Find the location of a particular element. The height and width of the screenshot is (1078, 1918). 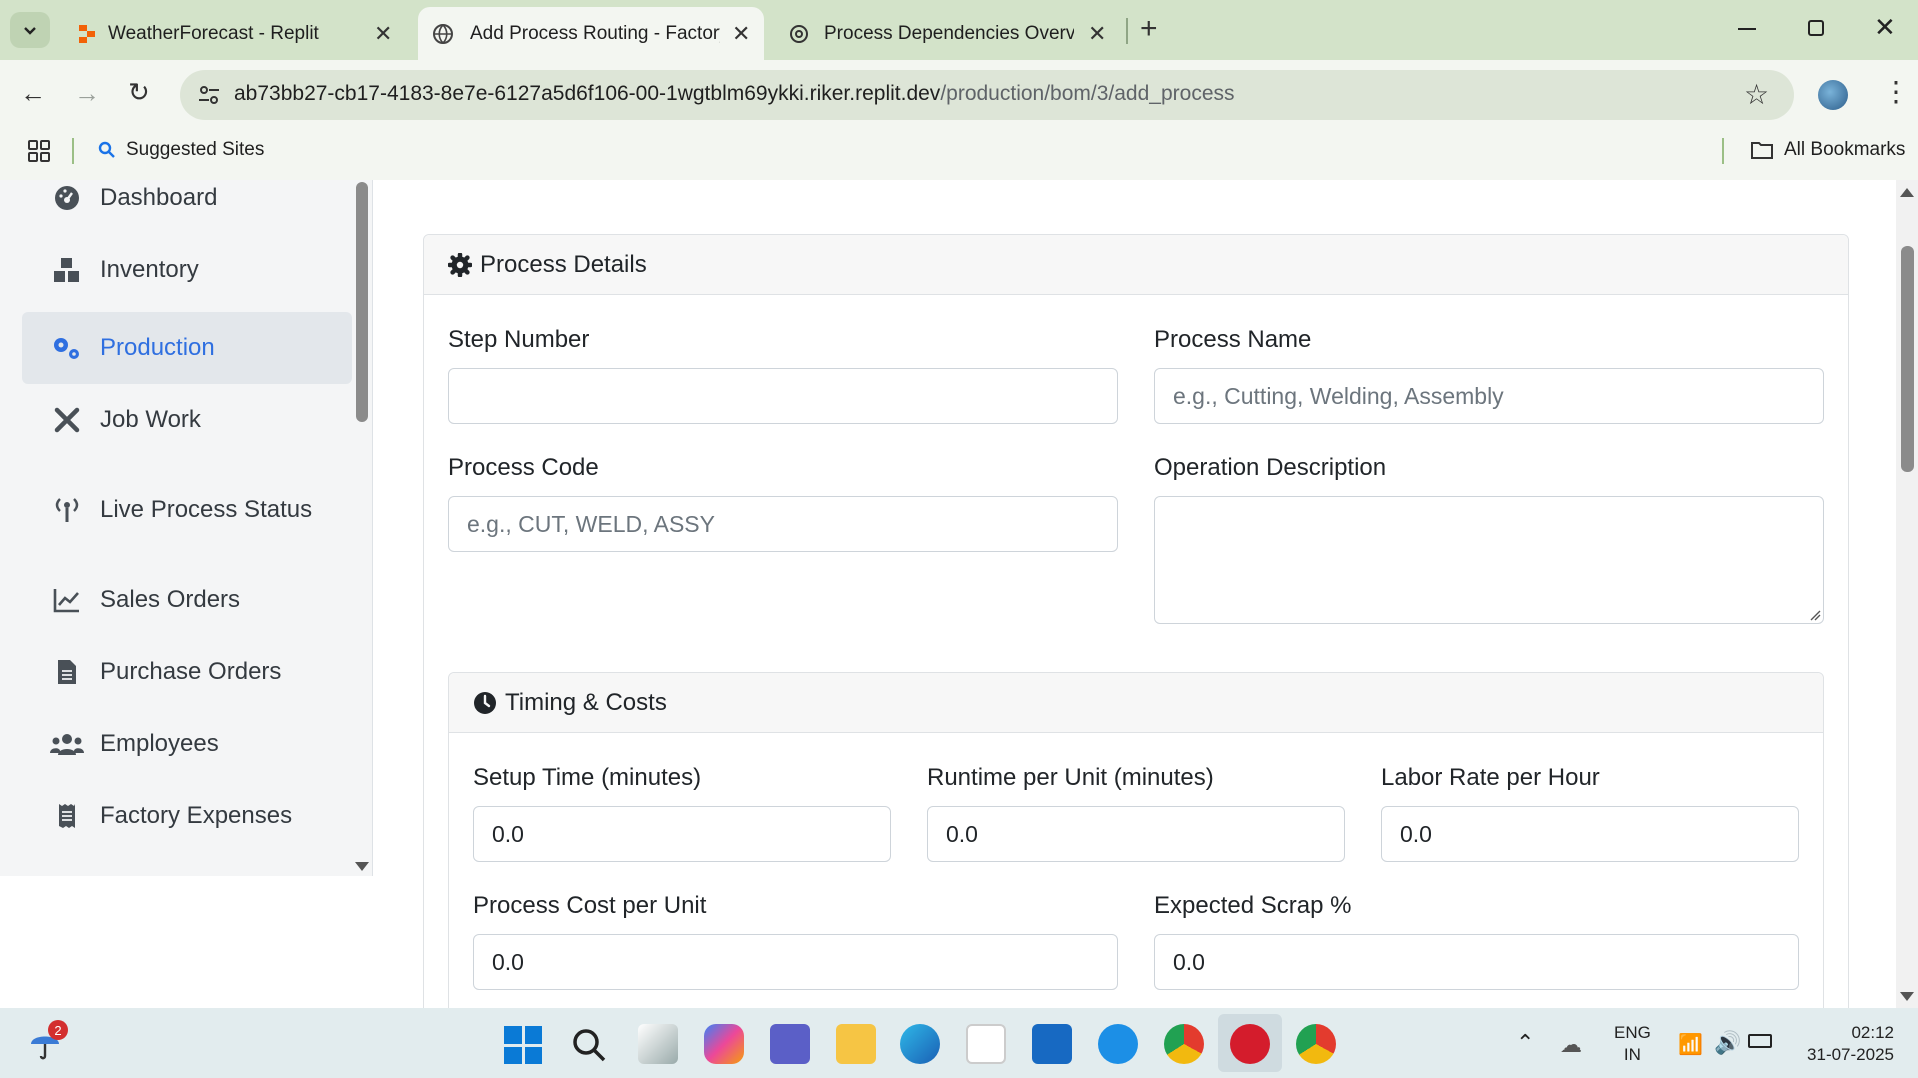

operation-description-label: Operation Description is located at coordinates (1270, 467).